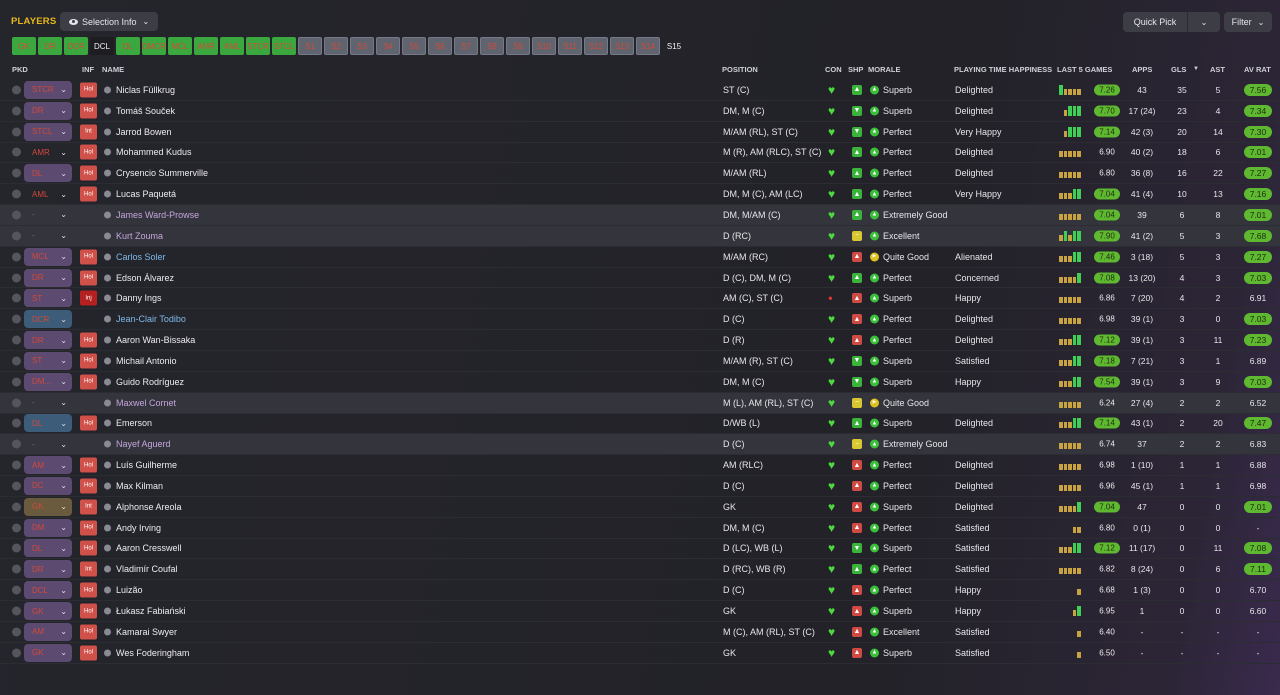  I want to click on player-name: Nayef Aguerd, so click(143, 444).